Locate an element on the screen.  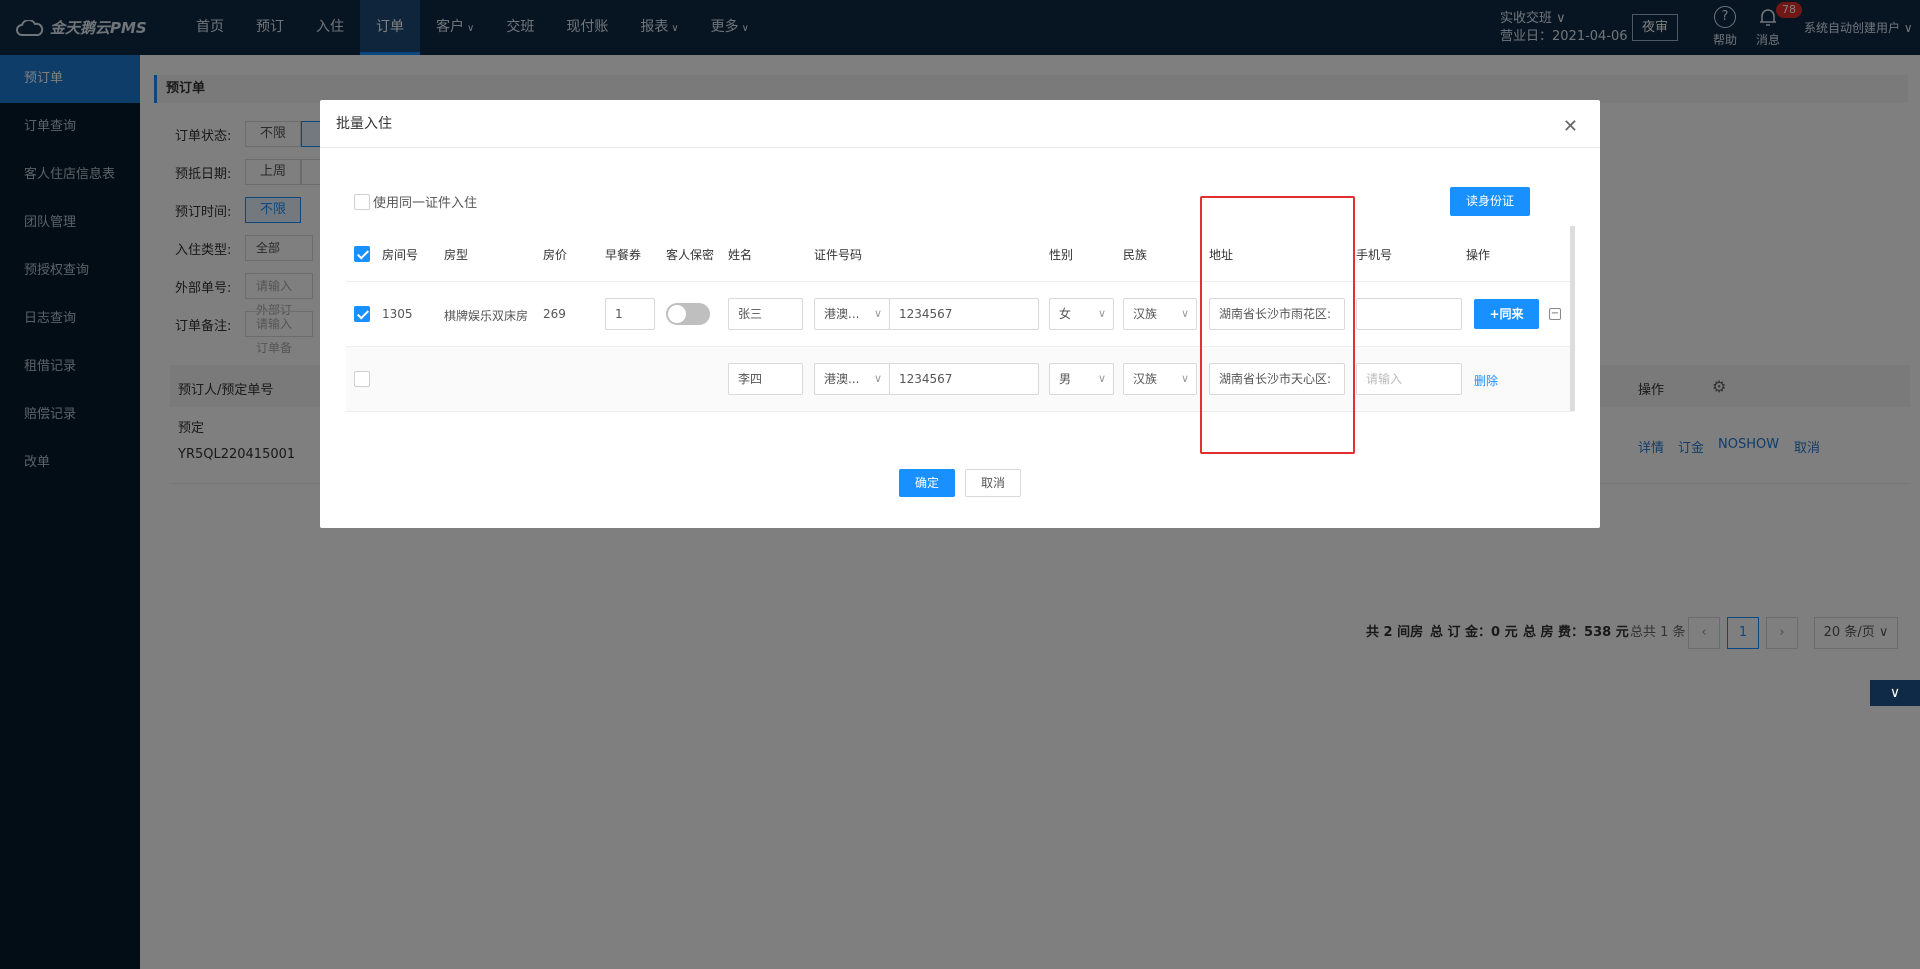
select-all-checkbox is located at coordinates (362, 254).